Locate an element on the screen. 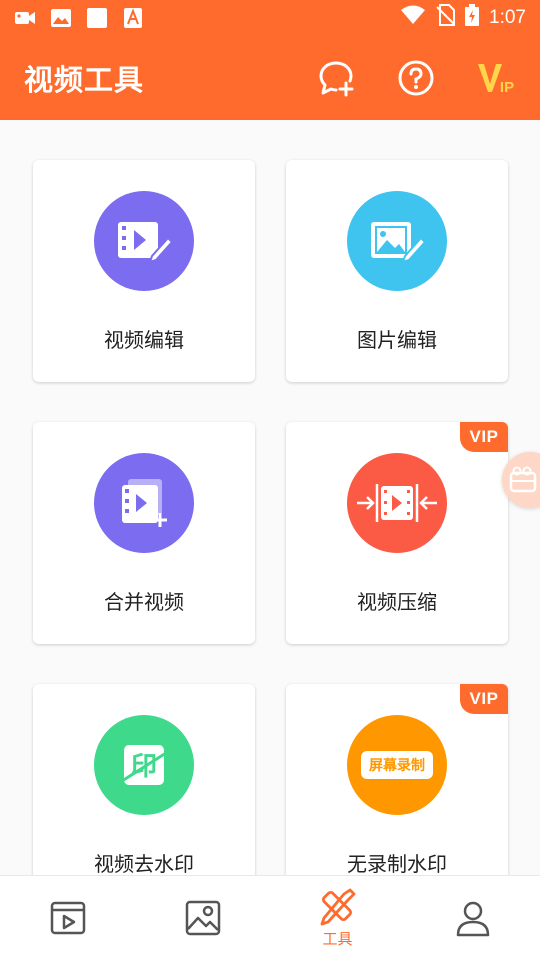 Image resolution: width=540 pixels, height=960 pixels. help-icon is located at coordinates (416, 78).